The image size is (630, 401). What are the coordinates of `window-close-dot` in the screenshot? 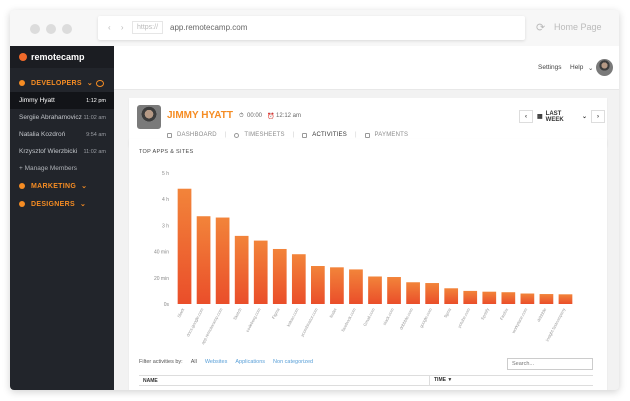 It's located at (35, 29).